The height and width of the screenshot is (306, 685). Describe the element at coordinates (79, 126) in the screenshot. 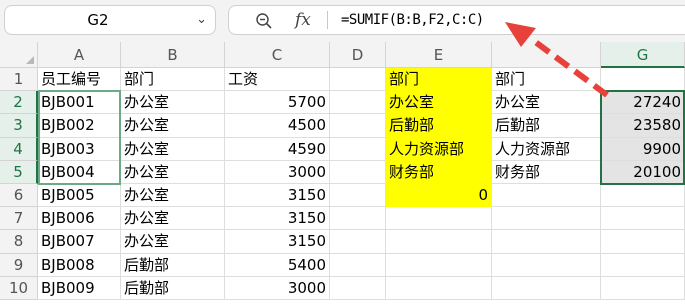

I see `cell-a3: BJB002` at that location.